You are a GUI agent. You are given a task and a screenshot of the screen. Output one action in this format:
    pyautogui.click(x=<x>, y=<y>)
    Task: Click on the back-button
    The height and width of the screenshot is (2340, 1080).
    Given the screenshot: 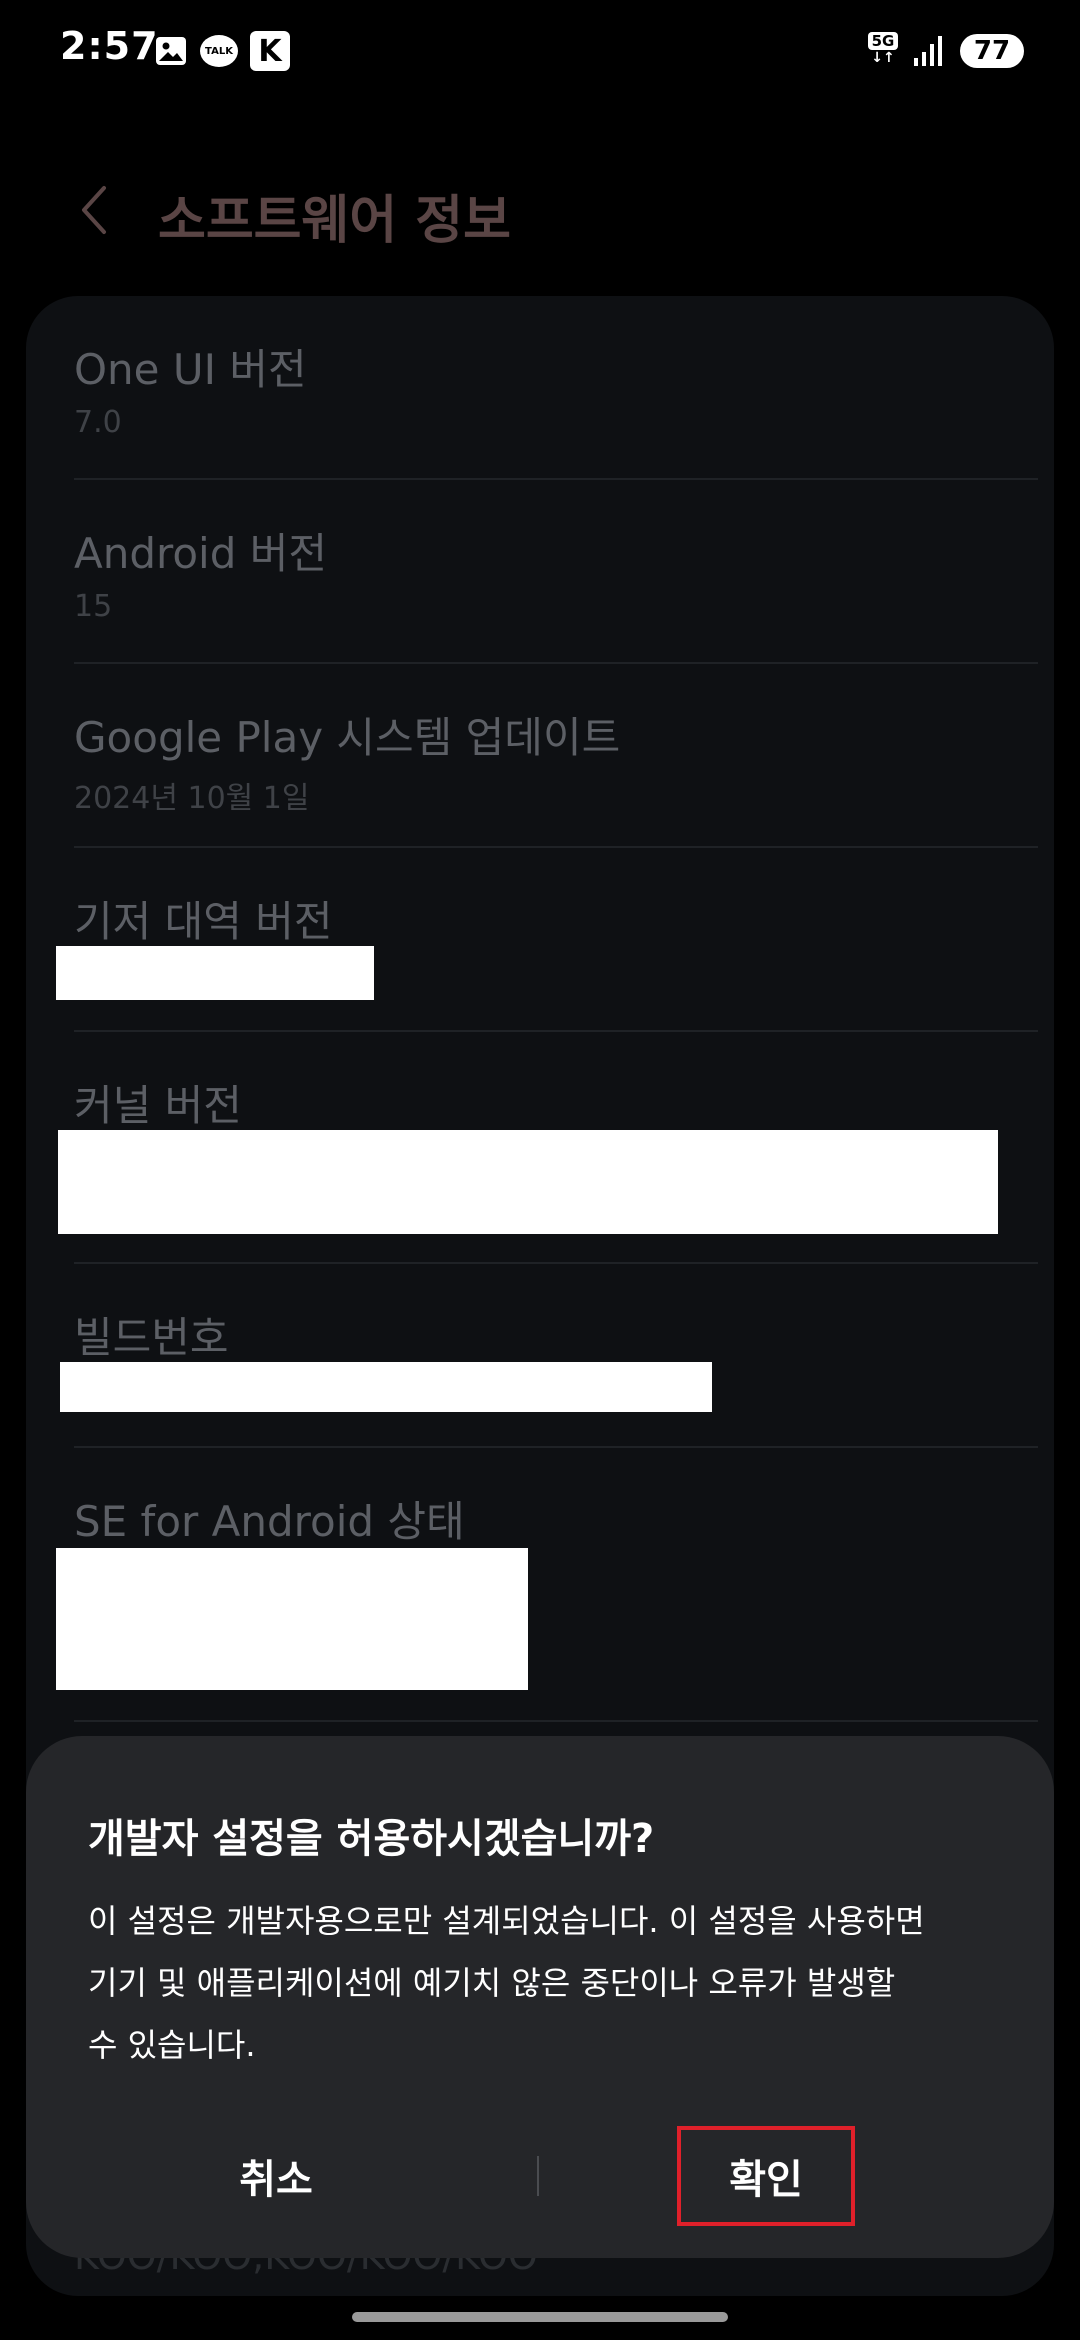 What is the action you would take?
    pyautogui.click(x=94, y=210)
    